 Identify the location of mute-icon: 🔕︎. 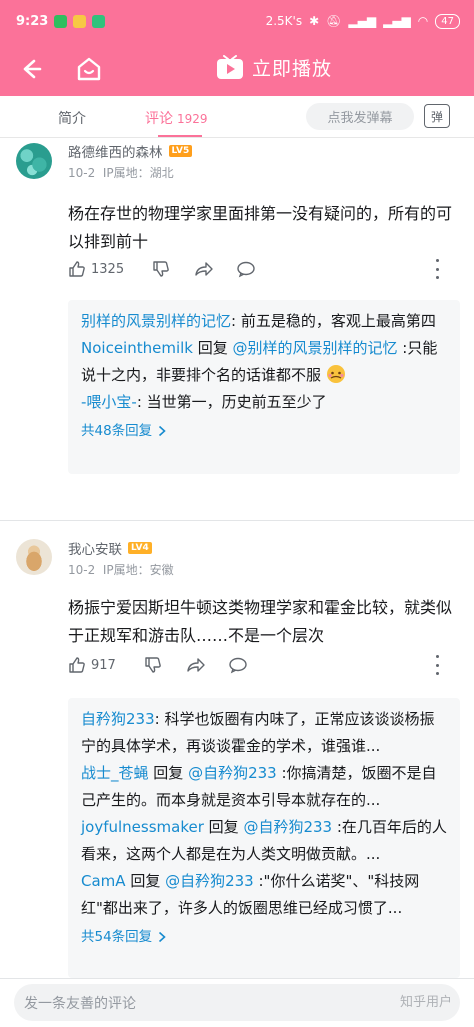
(334, 21).